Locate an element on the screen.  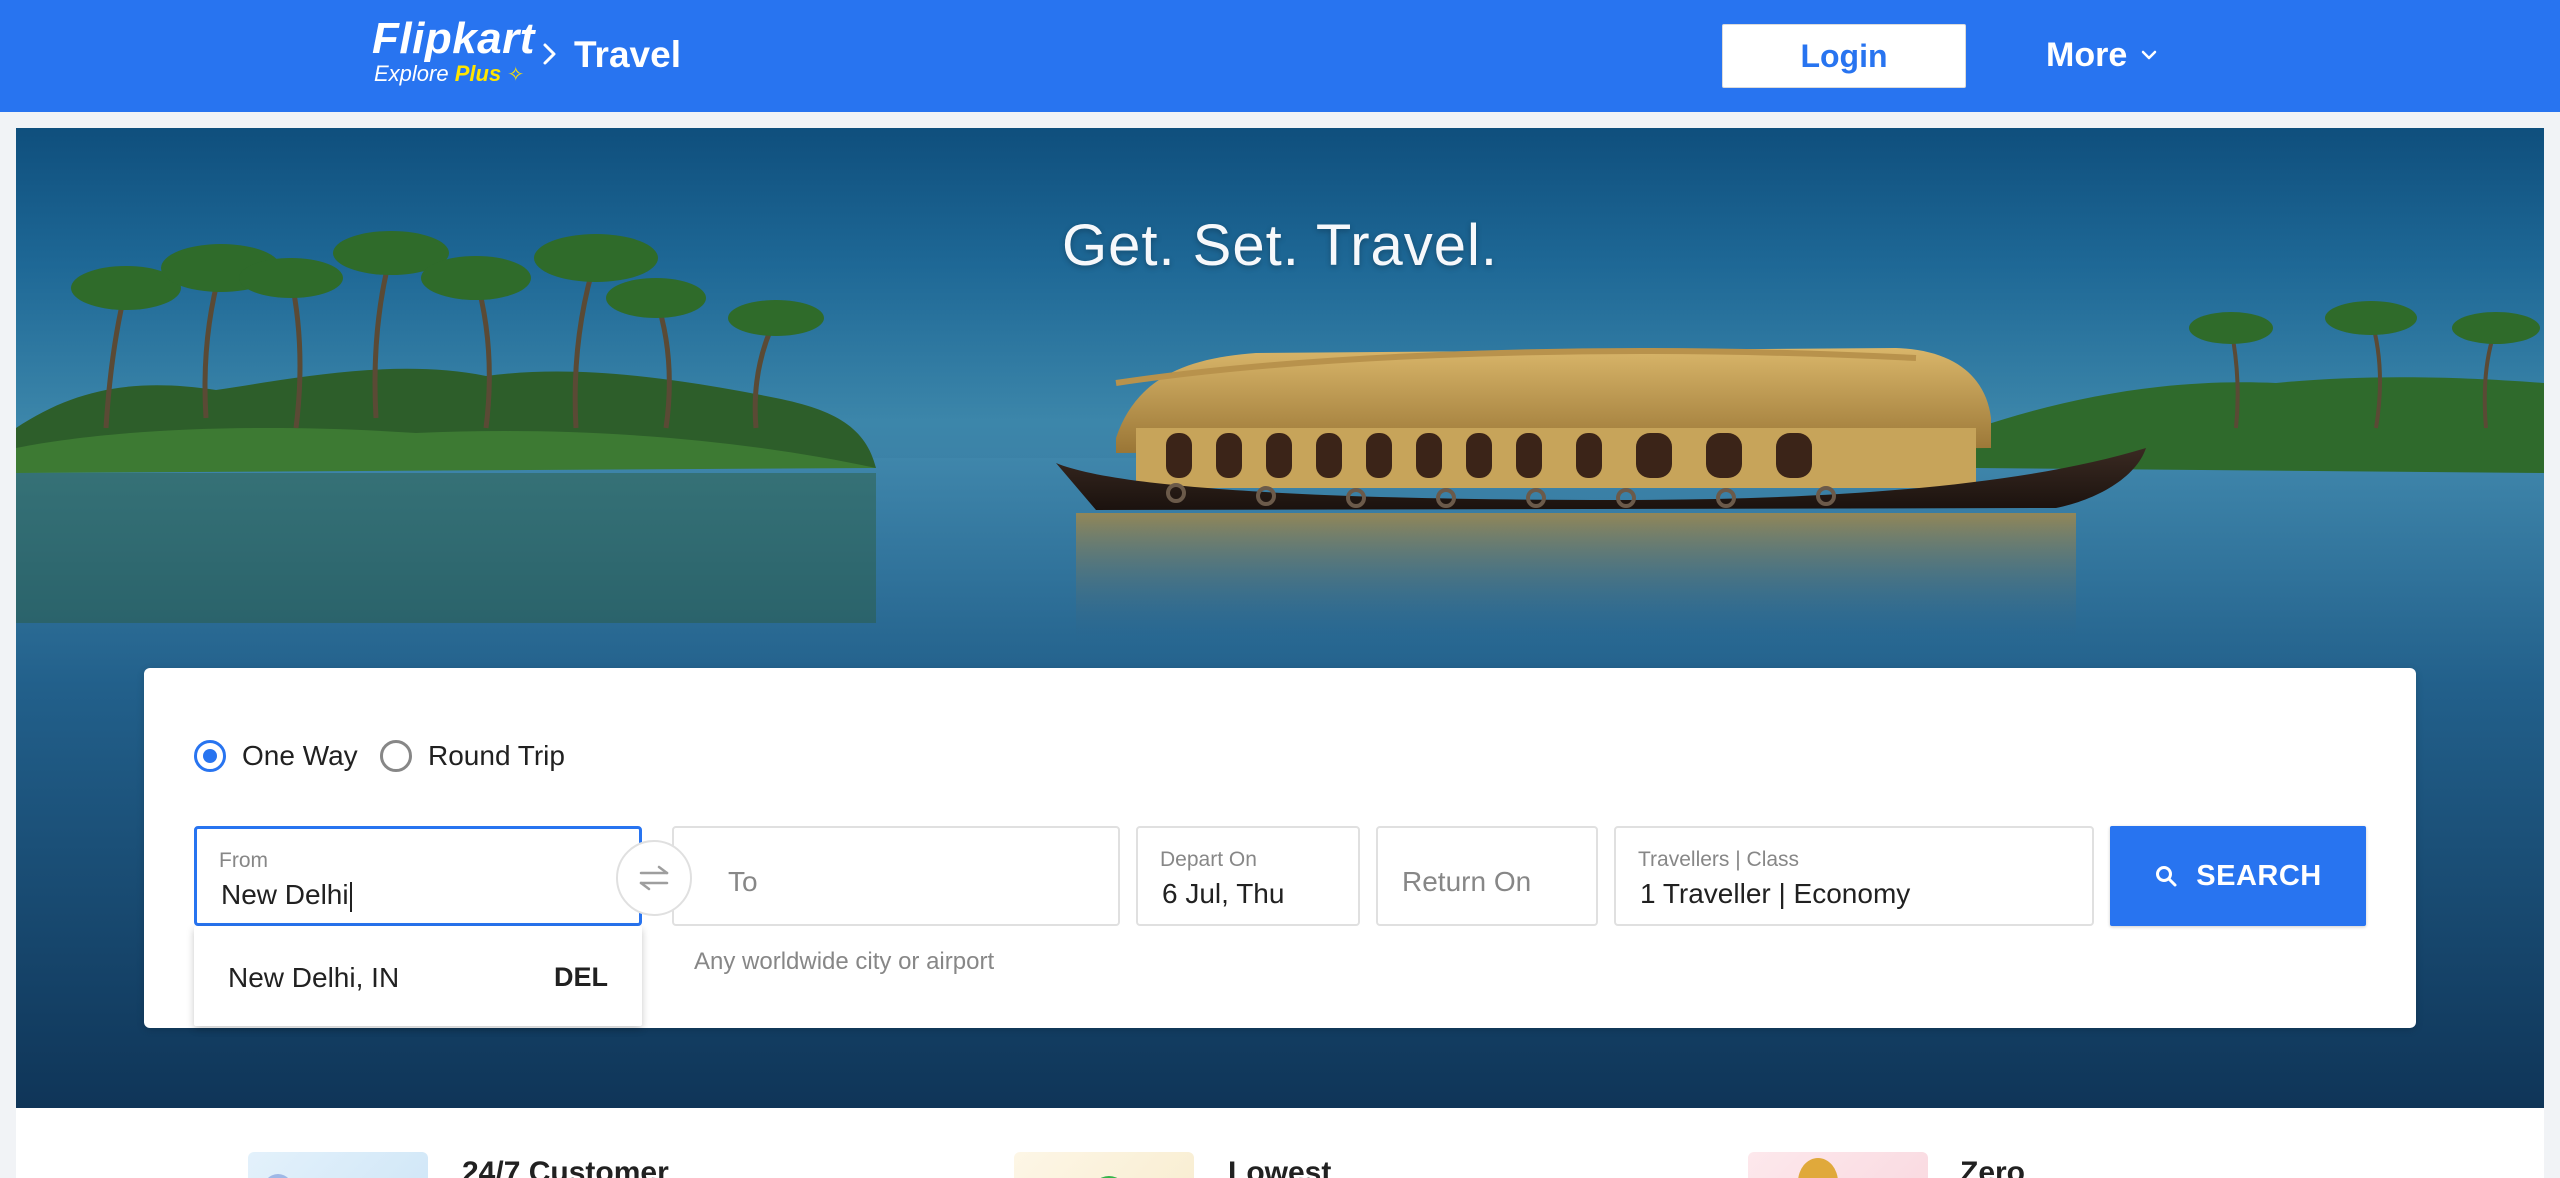
travellers-field: Travellers | Class 1 Traveller | Economy is located at coordinates (1854, 876).